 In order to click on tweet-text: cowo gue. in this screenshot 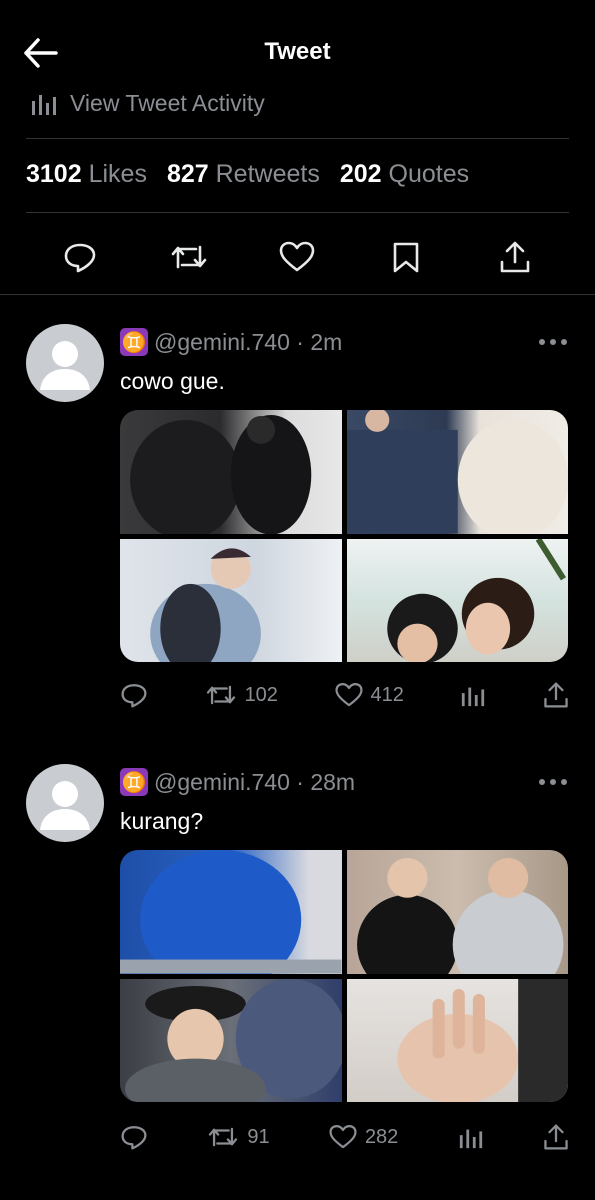, I will do `click(172, 381)`.